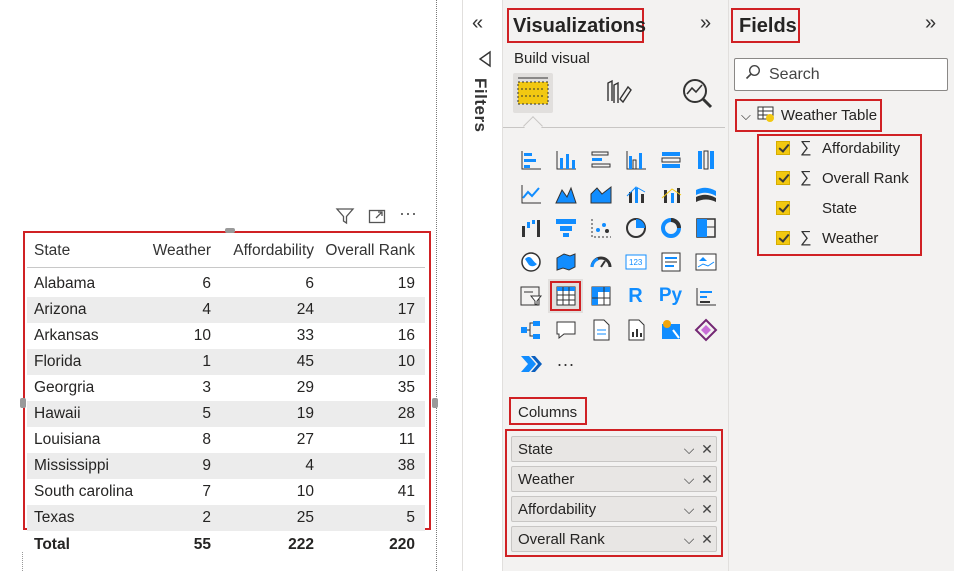 This screenshot has height=571, width=954. Describe the element at coordinates (614, 449) in the screenshot. I see `column-field-state: State ⌵ ✕` at that location.